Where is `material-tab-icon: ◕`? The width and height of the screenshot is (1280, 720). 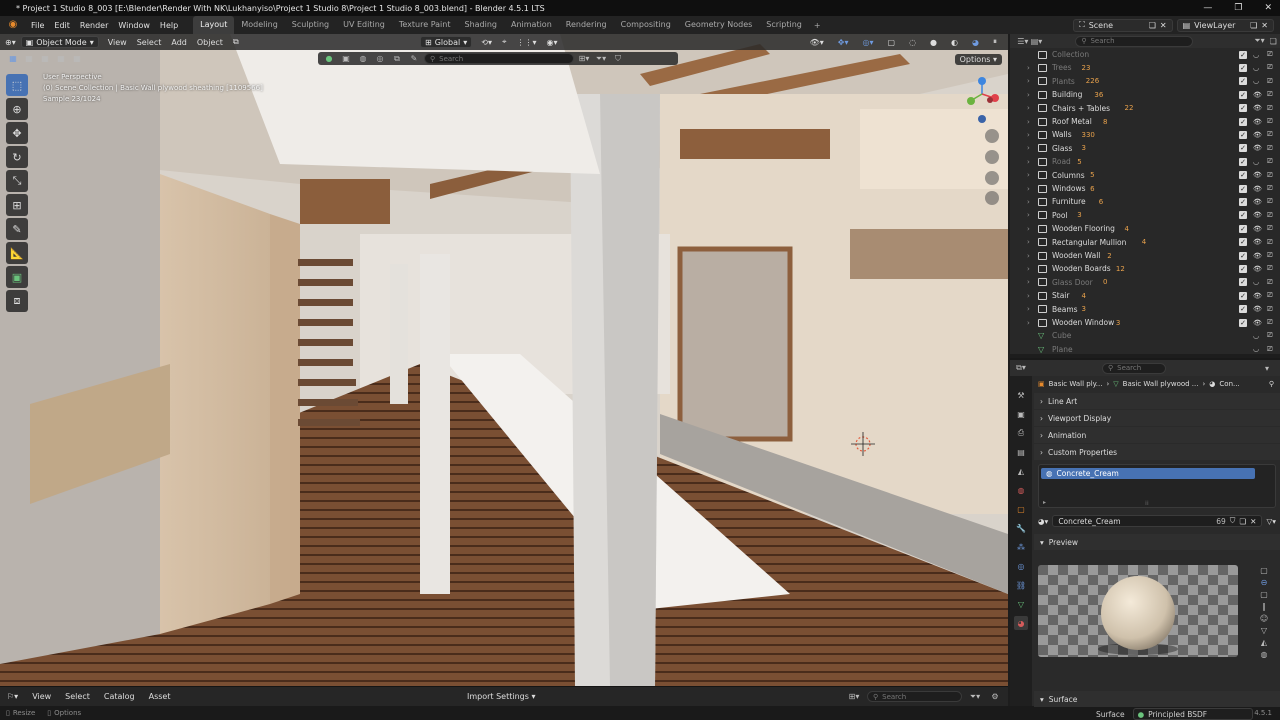
material-tab-icon: ◕ is located at coordinates (1021, 623).